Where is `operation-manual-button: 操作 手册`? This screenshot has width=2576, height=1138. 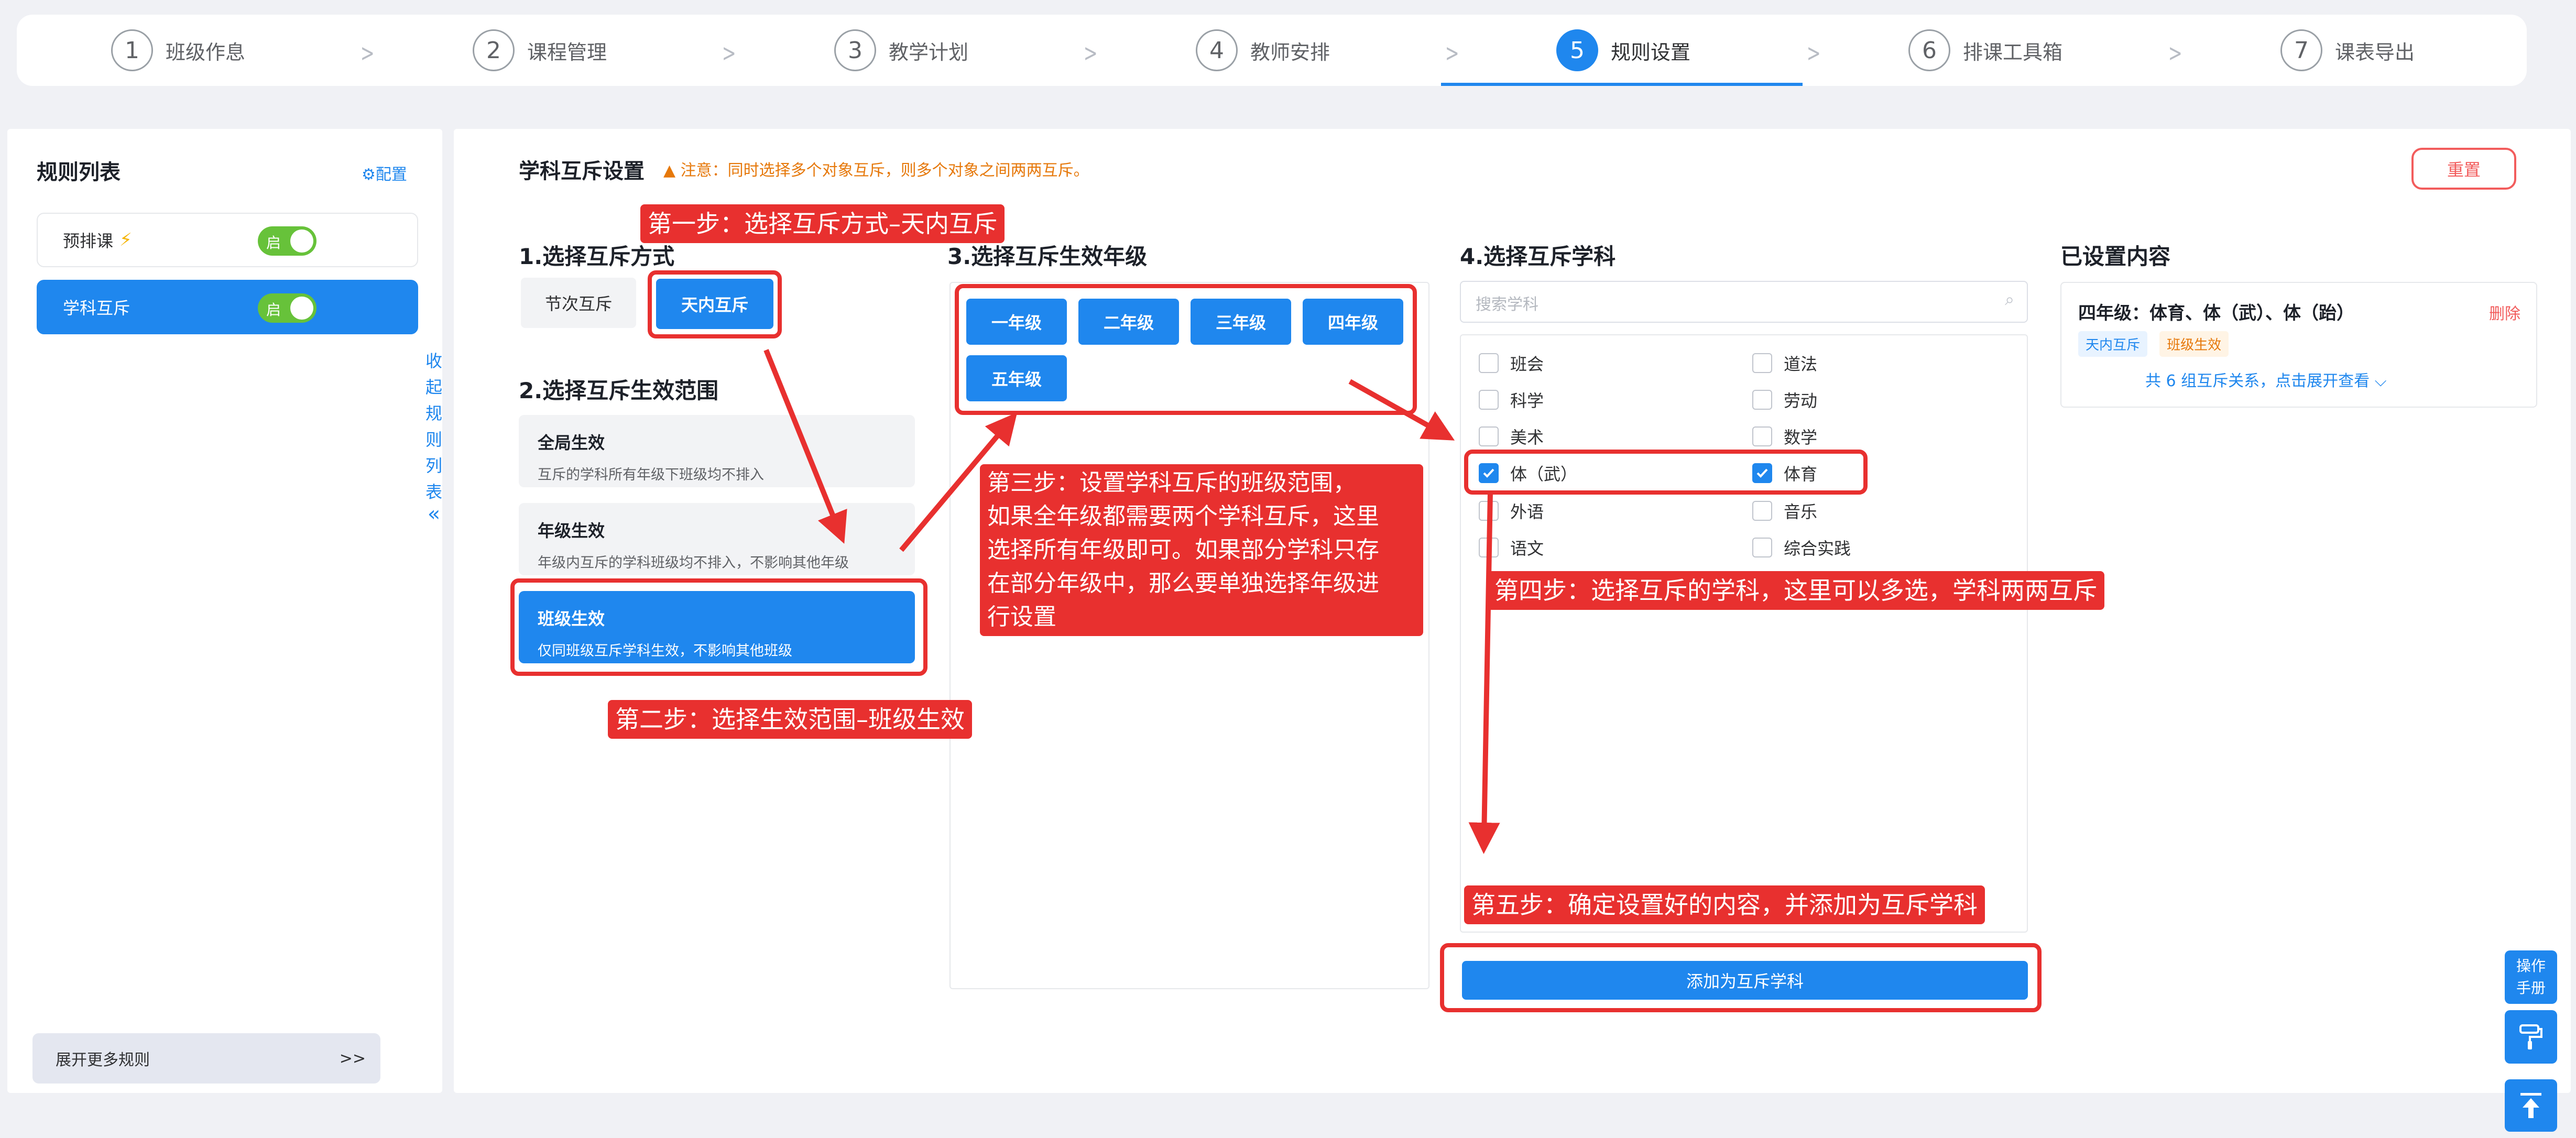
operation-manual-button: 操作 手册 is located at coordinates (2531, 977).